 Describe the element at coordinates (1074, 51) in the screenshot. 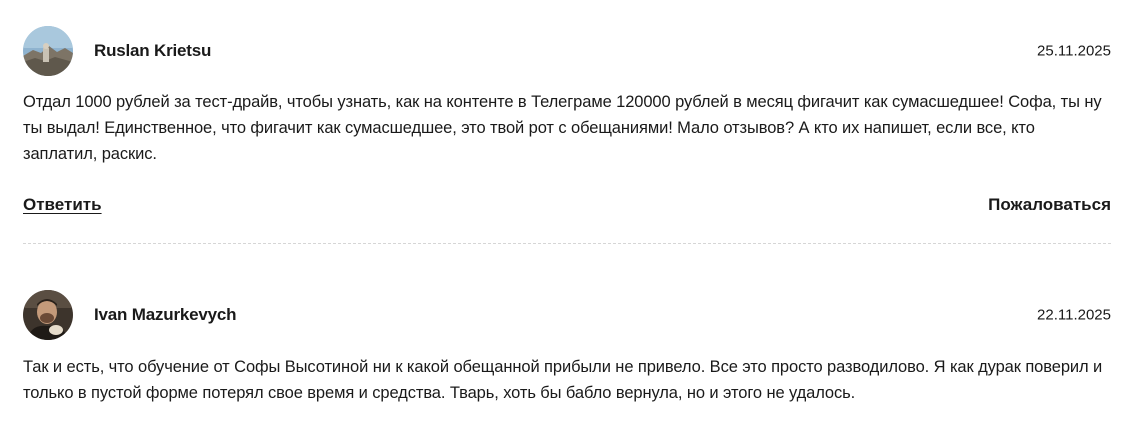

I see `review-date: 25.11.2025` at that location.